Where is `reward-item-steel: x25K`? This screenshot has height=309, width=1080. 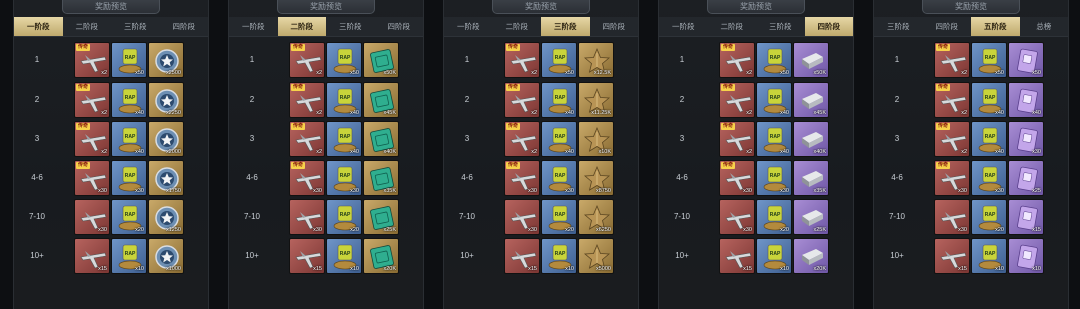
reward-item-steel: x25K is located at coordinates (811, 217).